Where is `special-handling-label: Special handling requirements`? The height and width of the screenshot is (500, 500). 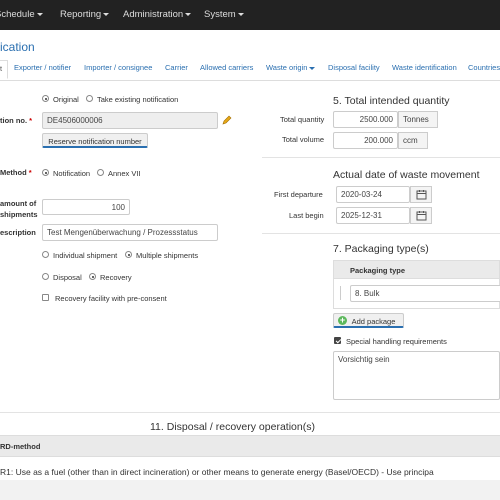
special-handling-label: Special handling requirements is located at coordinates (396, 341).